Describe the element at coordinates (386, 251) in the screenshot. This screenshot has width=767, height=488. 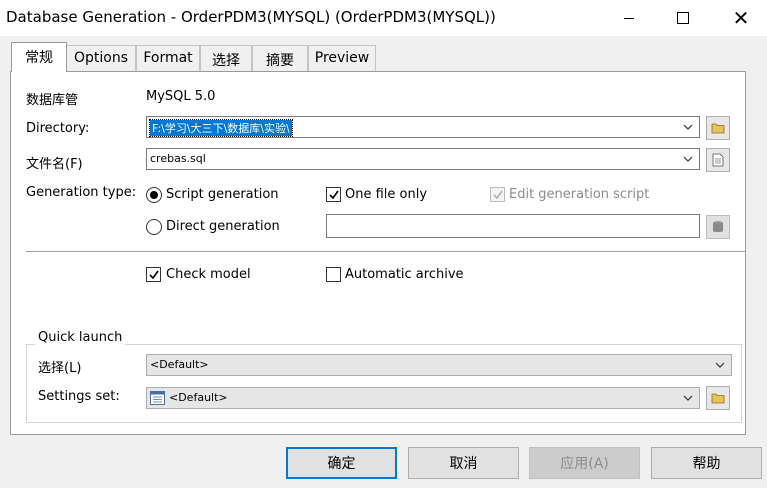
I see `separator` at that location.